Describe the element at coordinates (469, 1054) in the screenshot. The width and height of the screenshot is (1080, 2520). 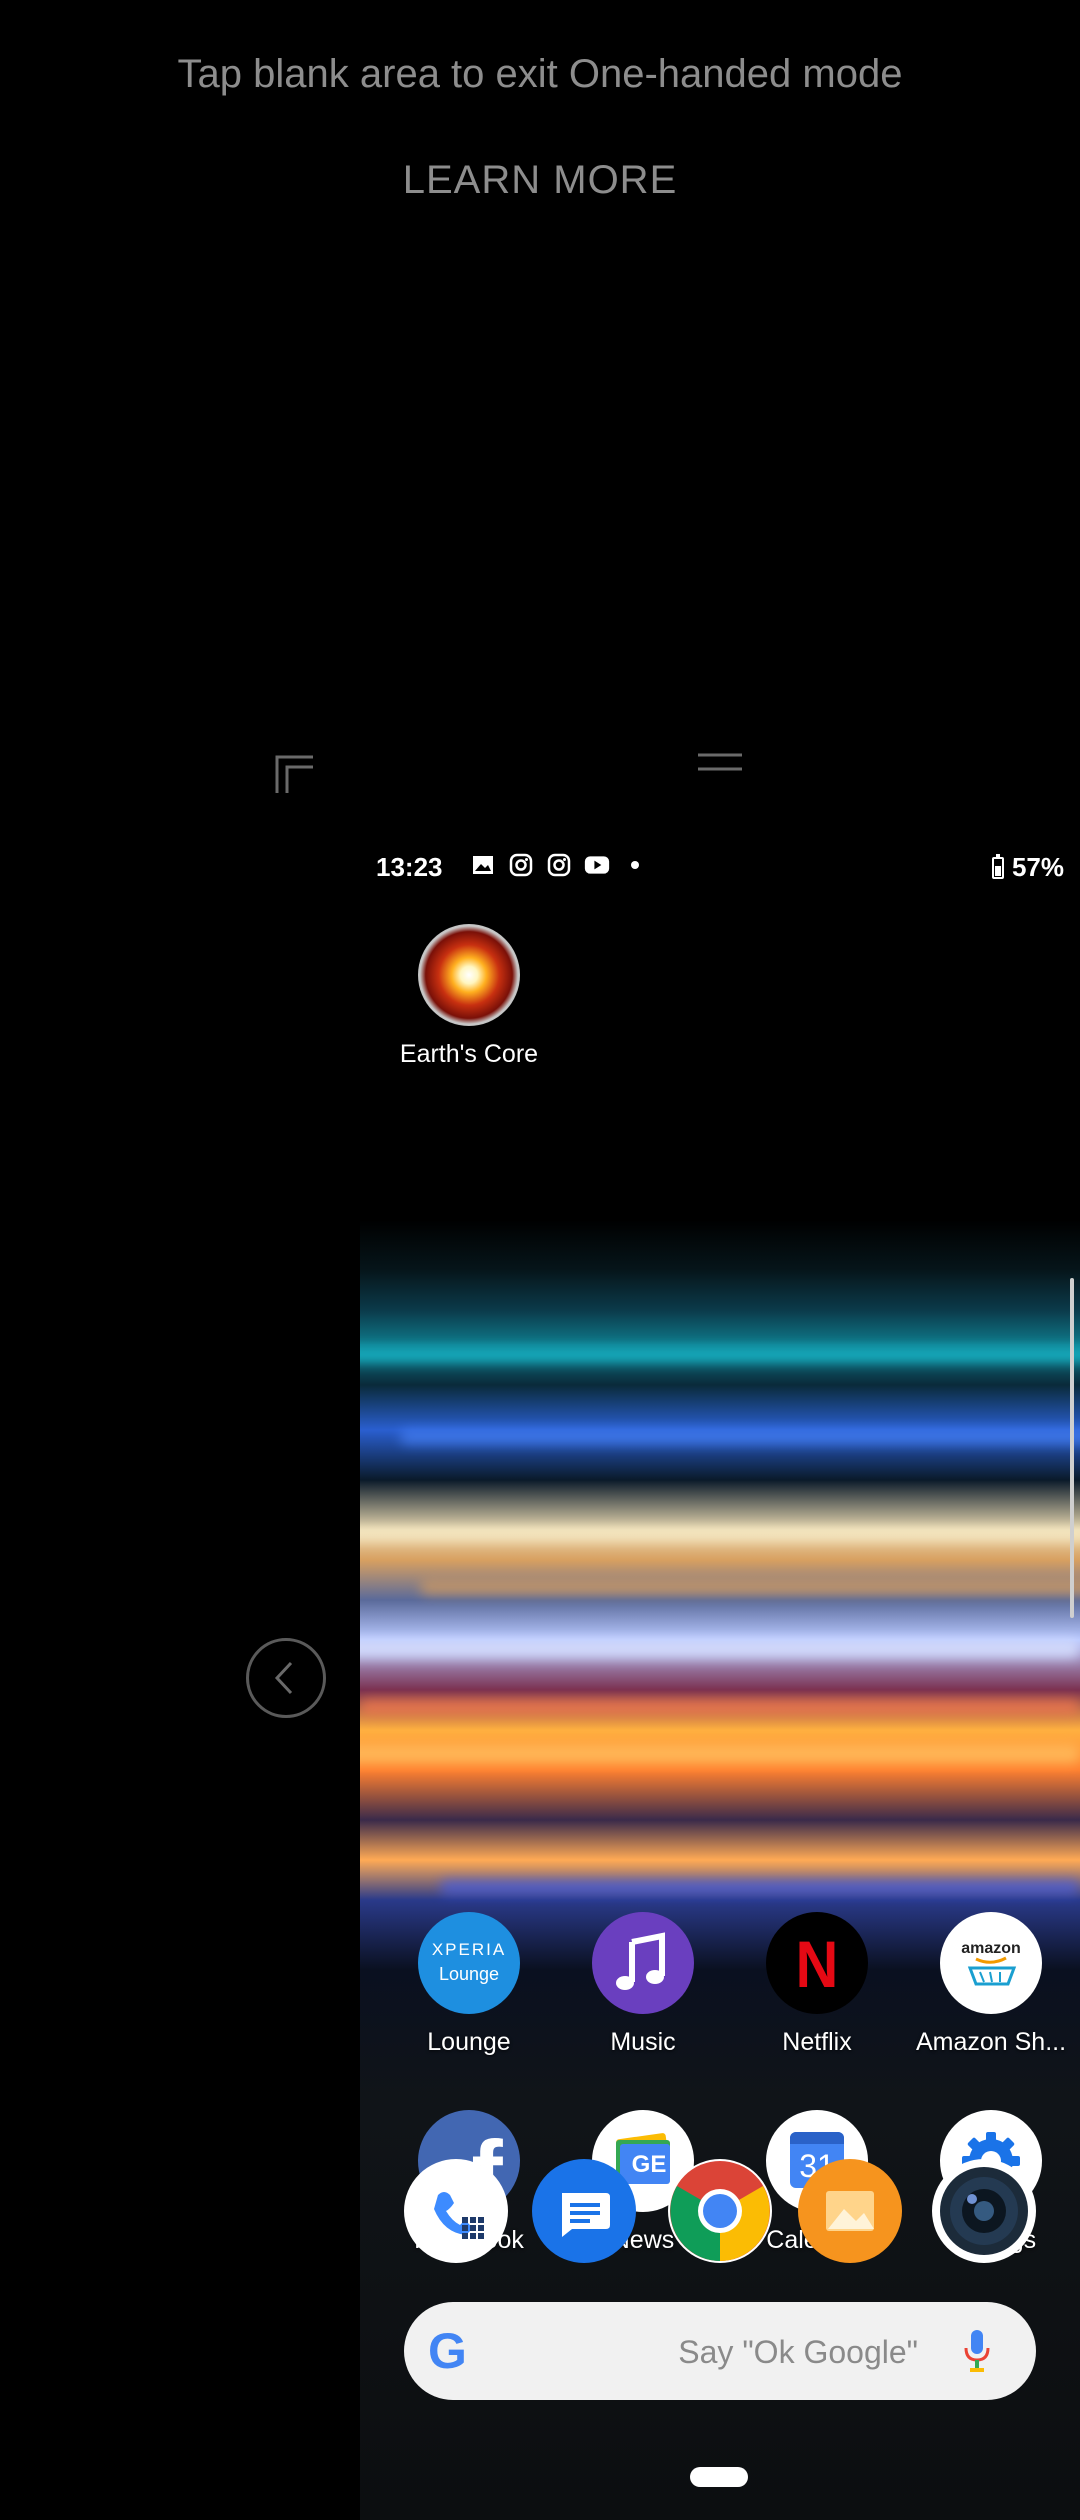
I see `app-label: Earth's Core` at that location.